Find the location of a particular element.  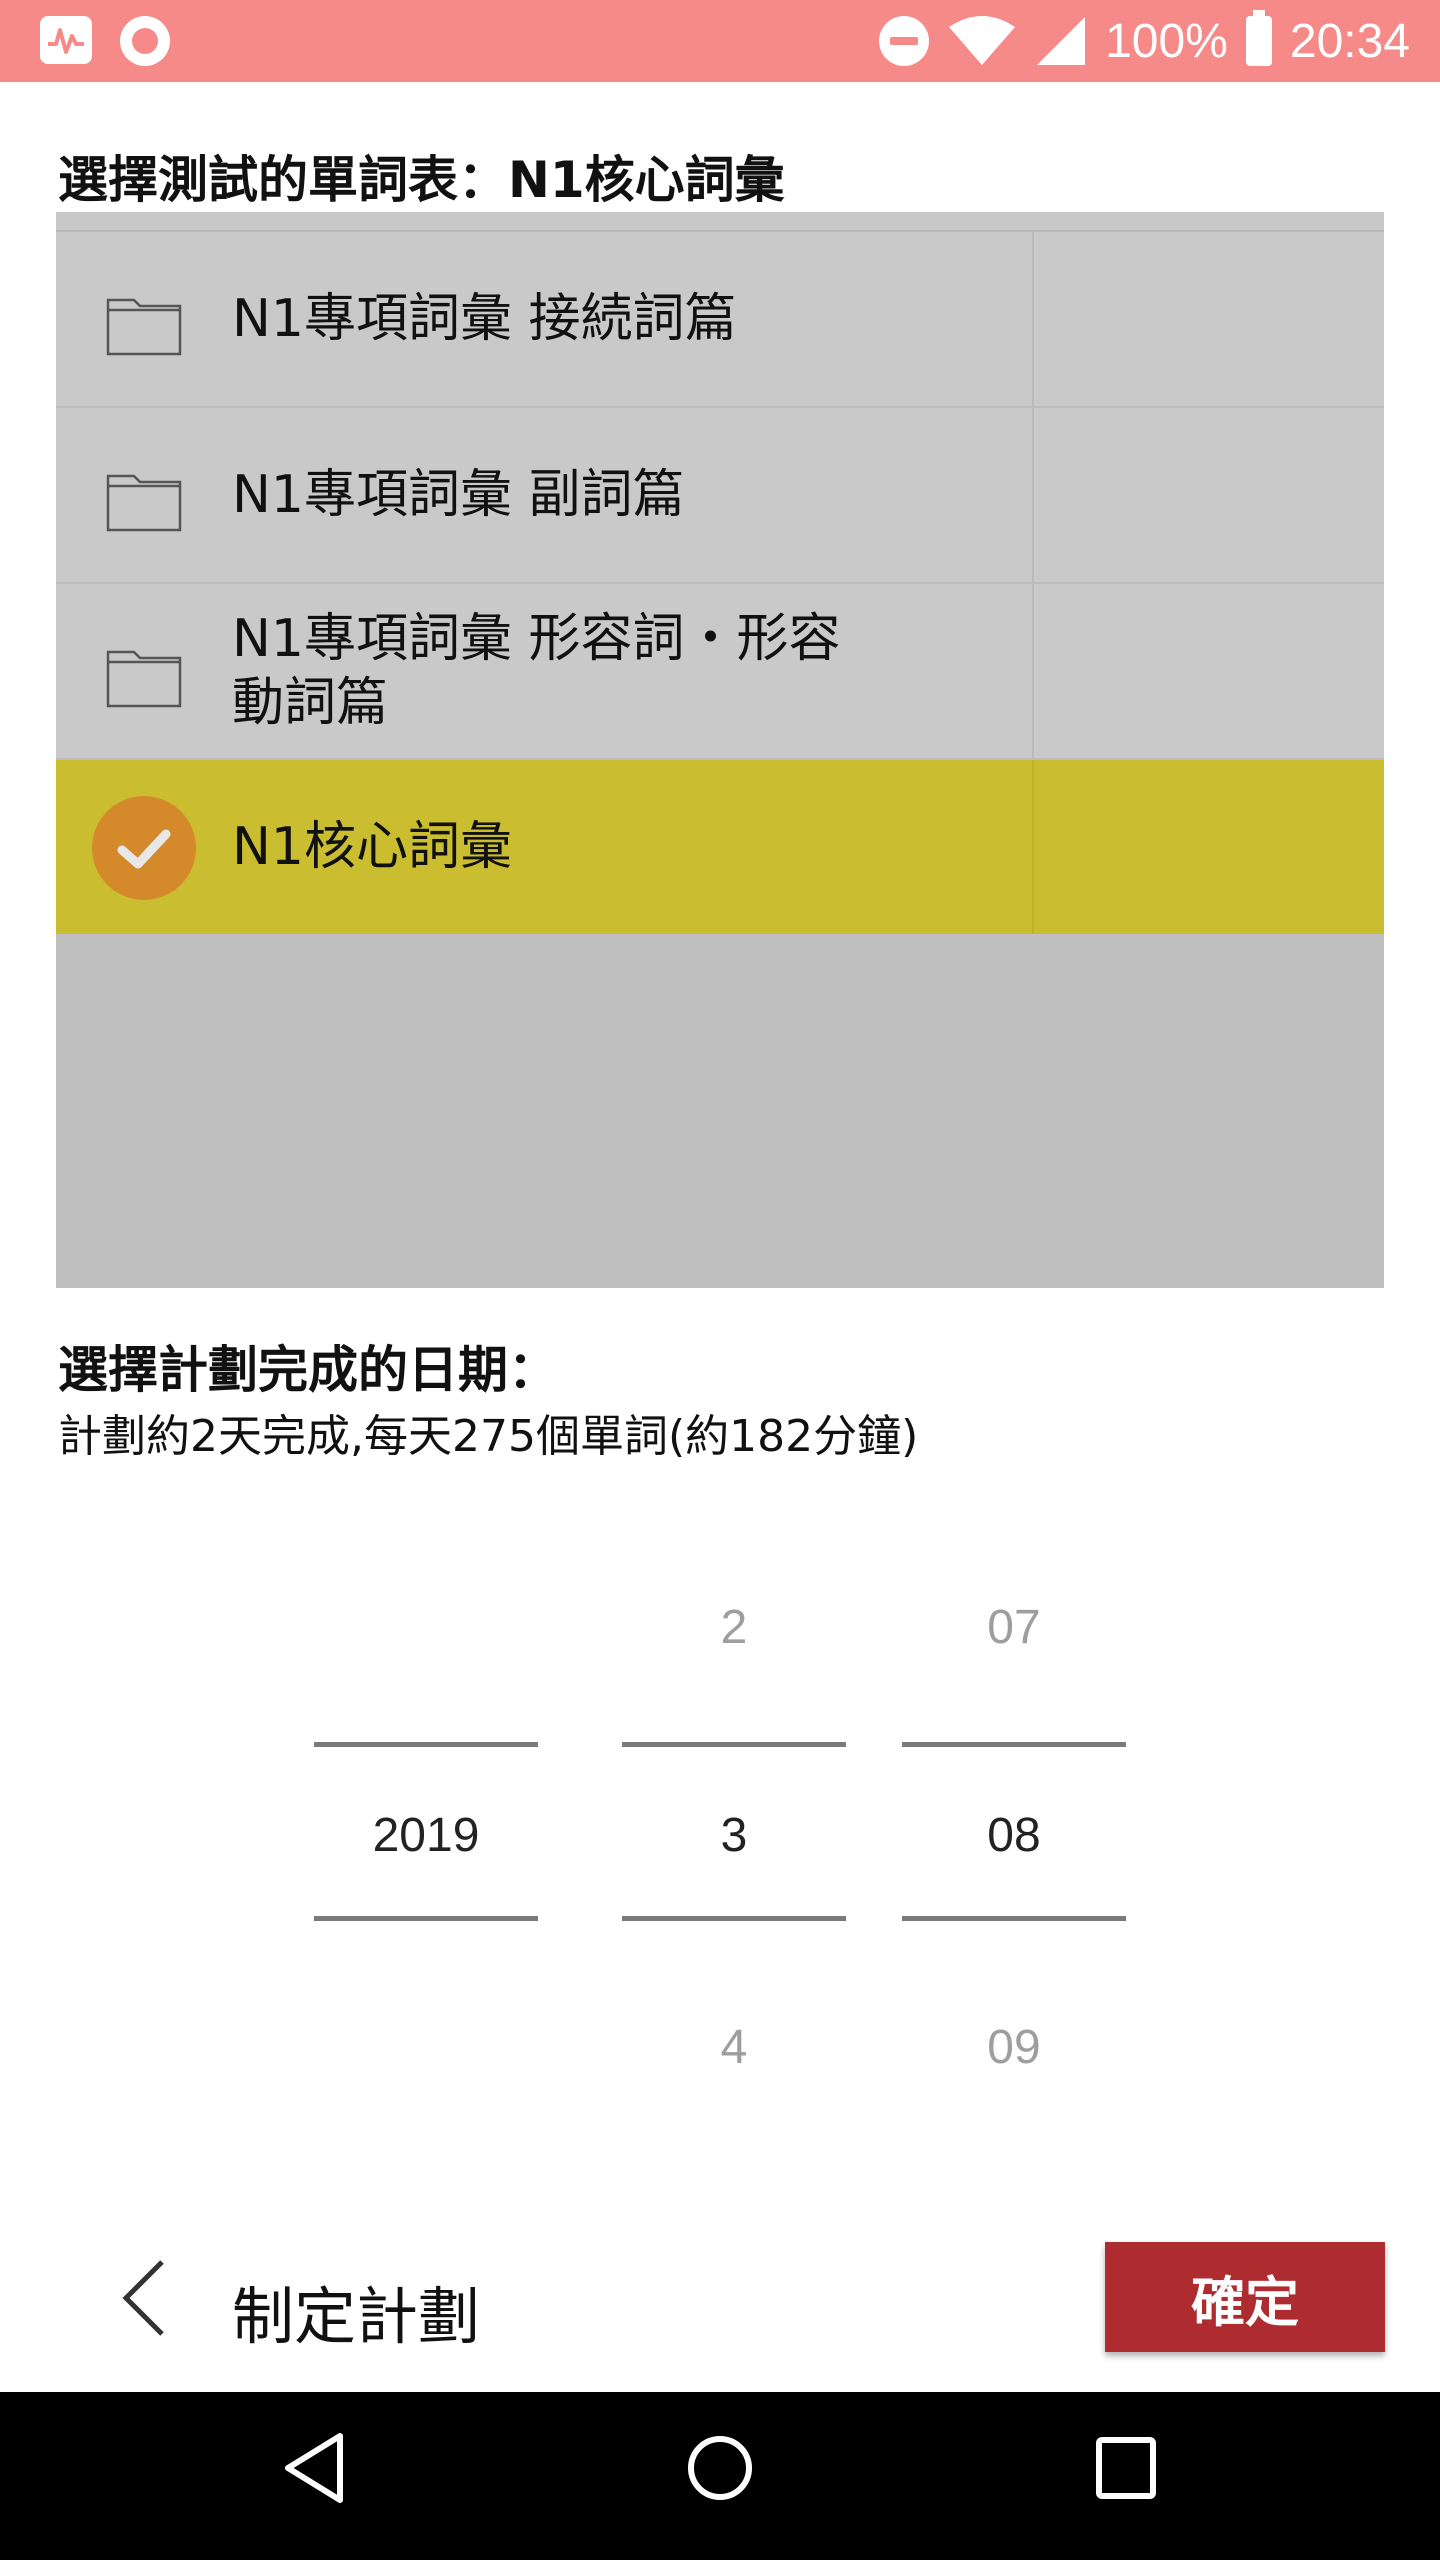

navigation-bar is located at coordinates (720, 2476).